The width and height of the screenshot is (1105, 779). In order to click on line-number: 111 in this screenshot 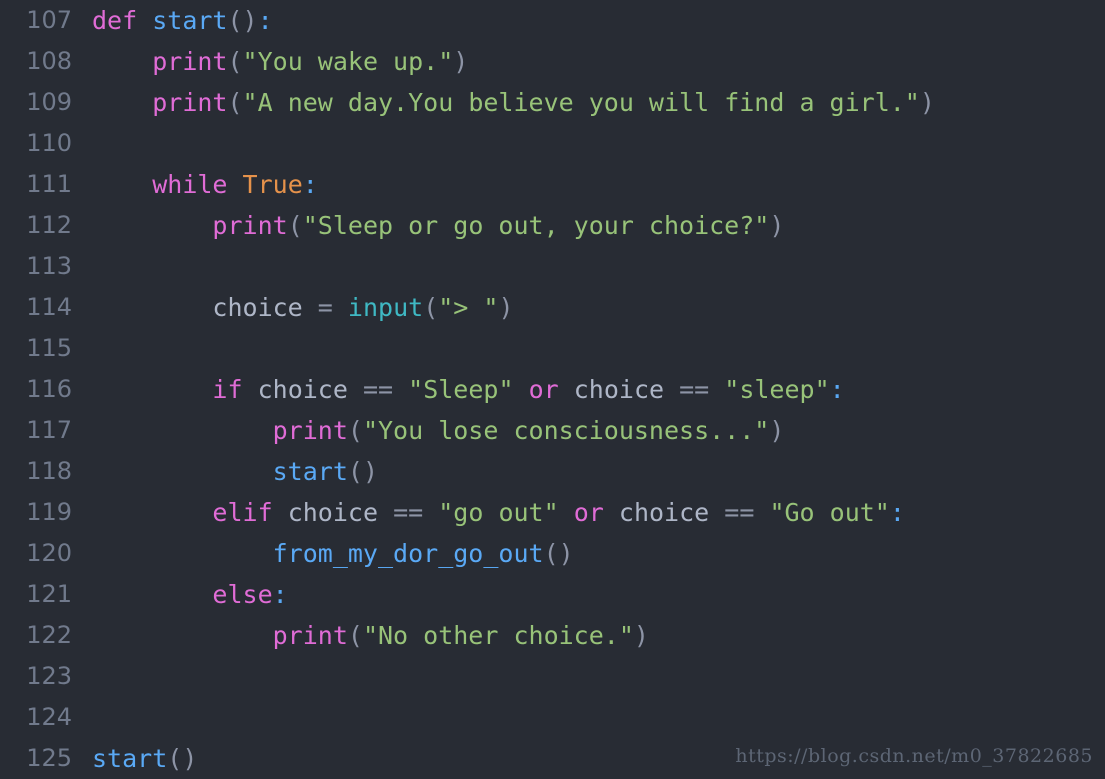, I will do `click(49, 184)`.